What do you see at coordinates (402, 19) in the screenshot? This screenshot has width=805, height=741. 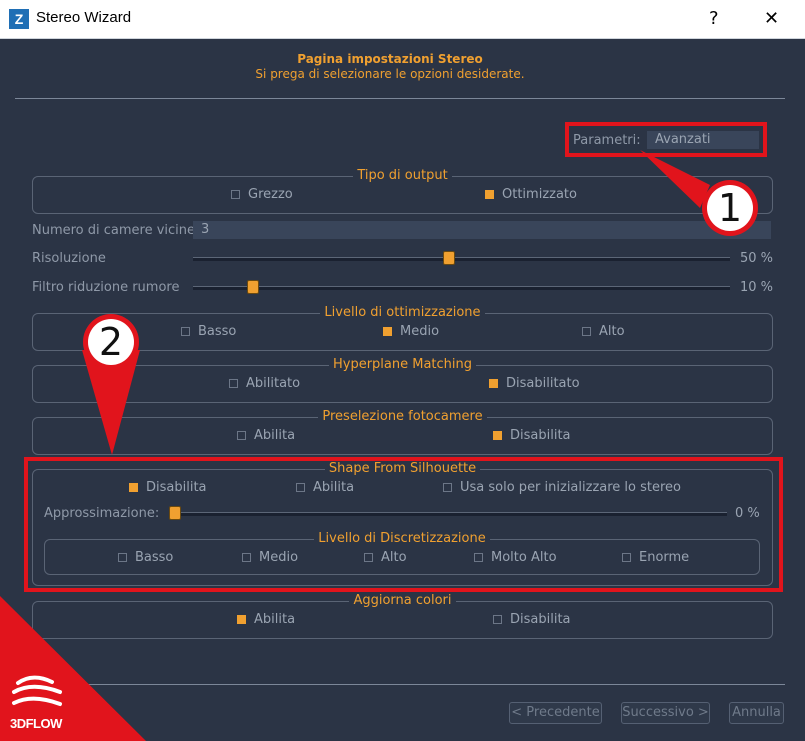 I see `title-bar: Z Stereo Wizard ? ✕` at bounding box center [402, 19].